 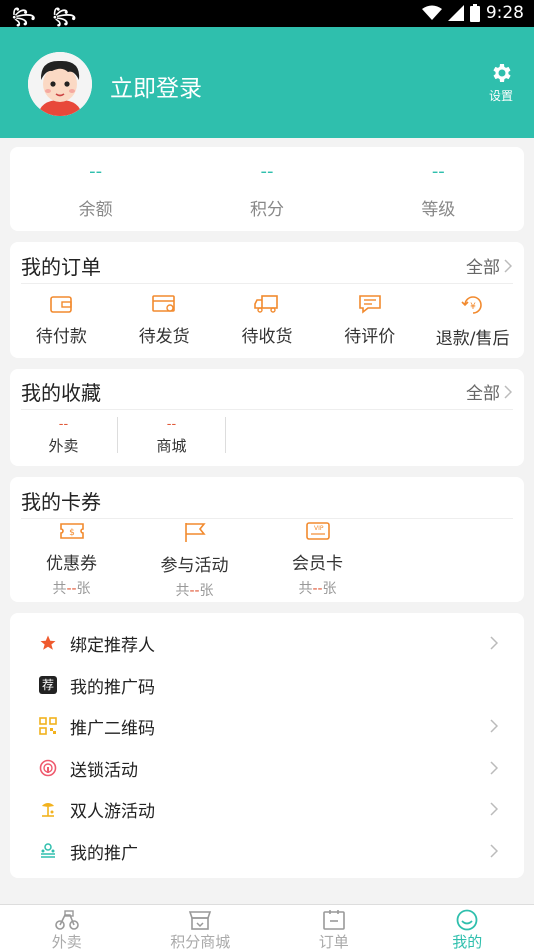 What do you see at coordinates (171, 446) in the screenshot?
I see `favorite-label: 商城` at bounding box center [171, 446].